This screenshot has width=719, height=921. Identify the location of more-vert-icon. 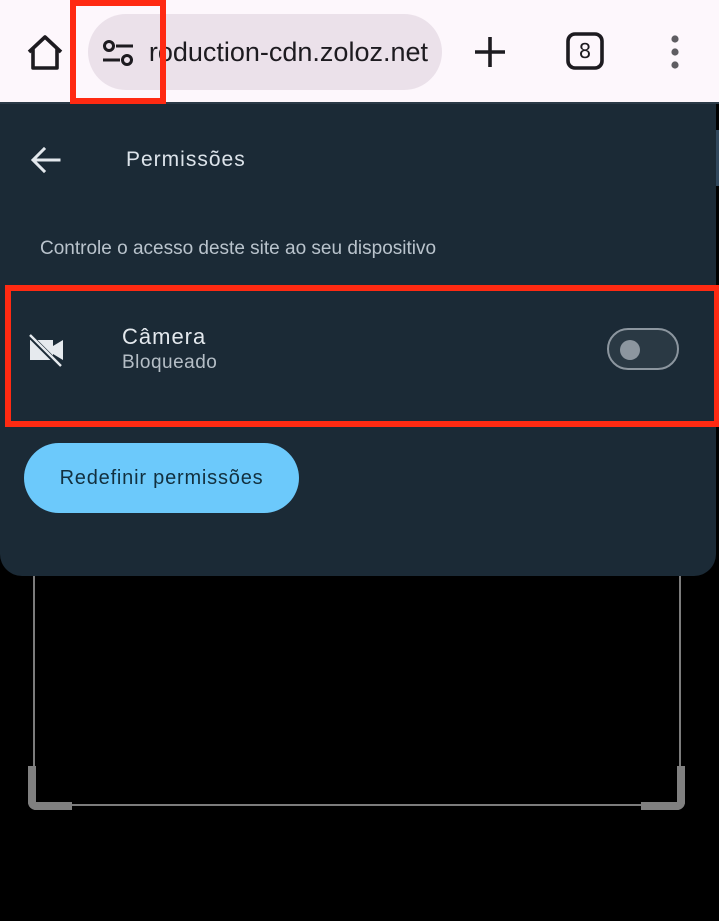
(675, 52).